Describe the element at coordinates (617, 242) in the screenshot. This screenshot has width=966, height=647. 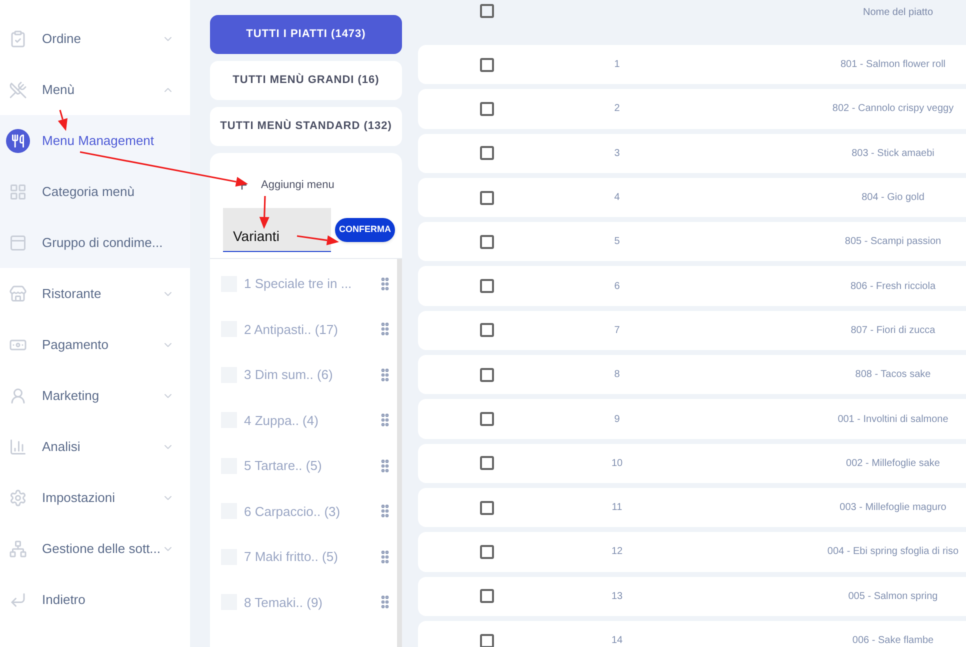
I see `row-number: 5` at that location.